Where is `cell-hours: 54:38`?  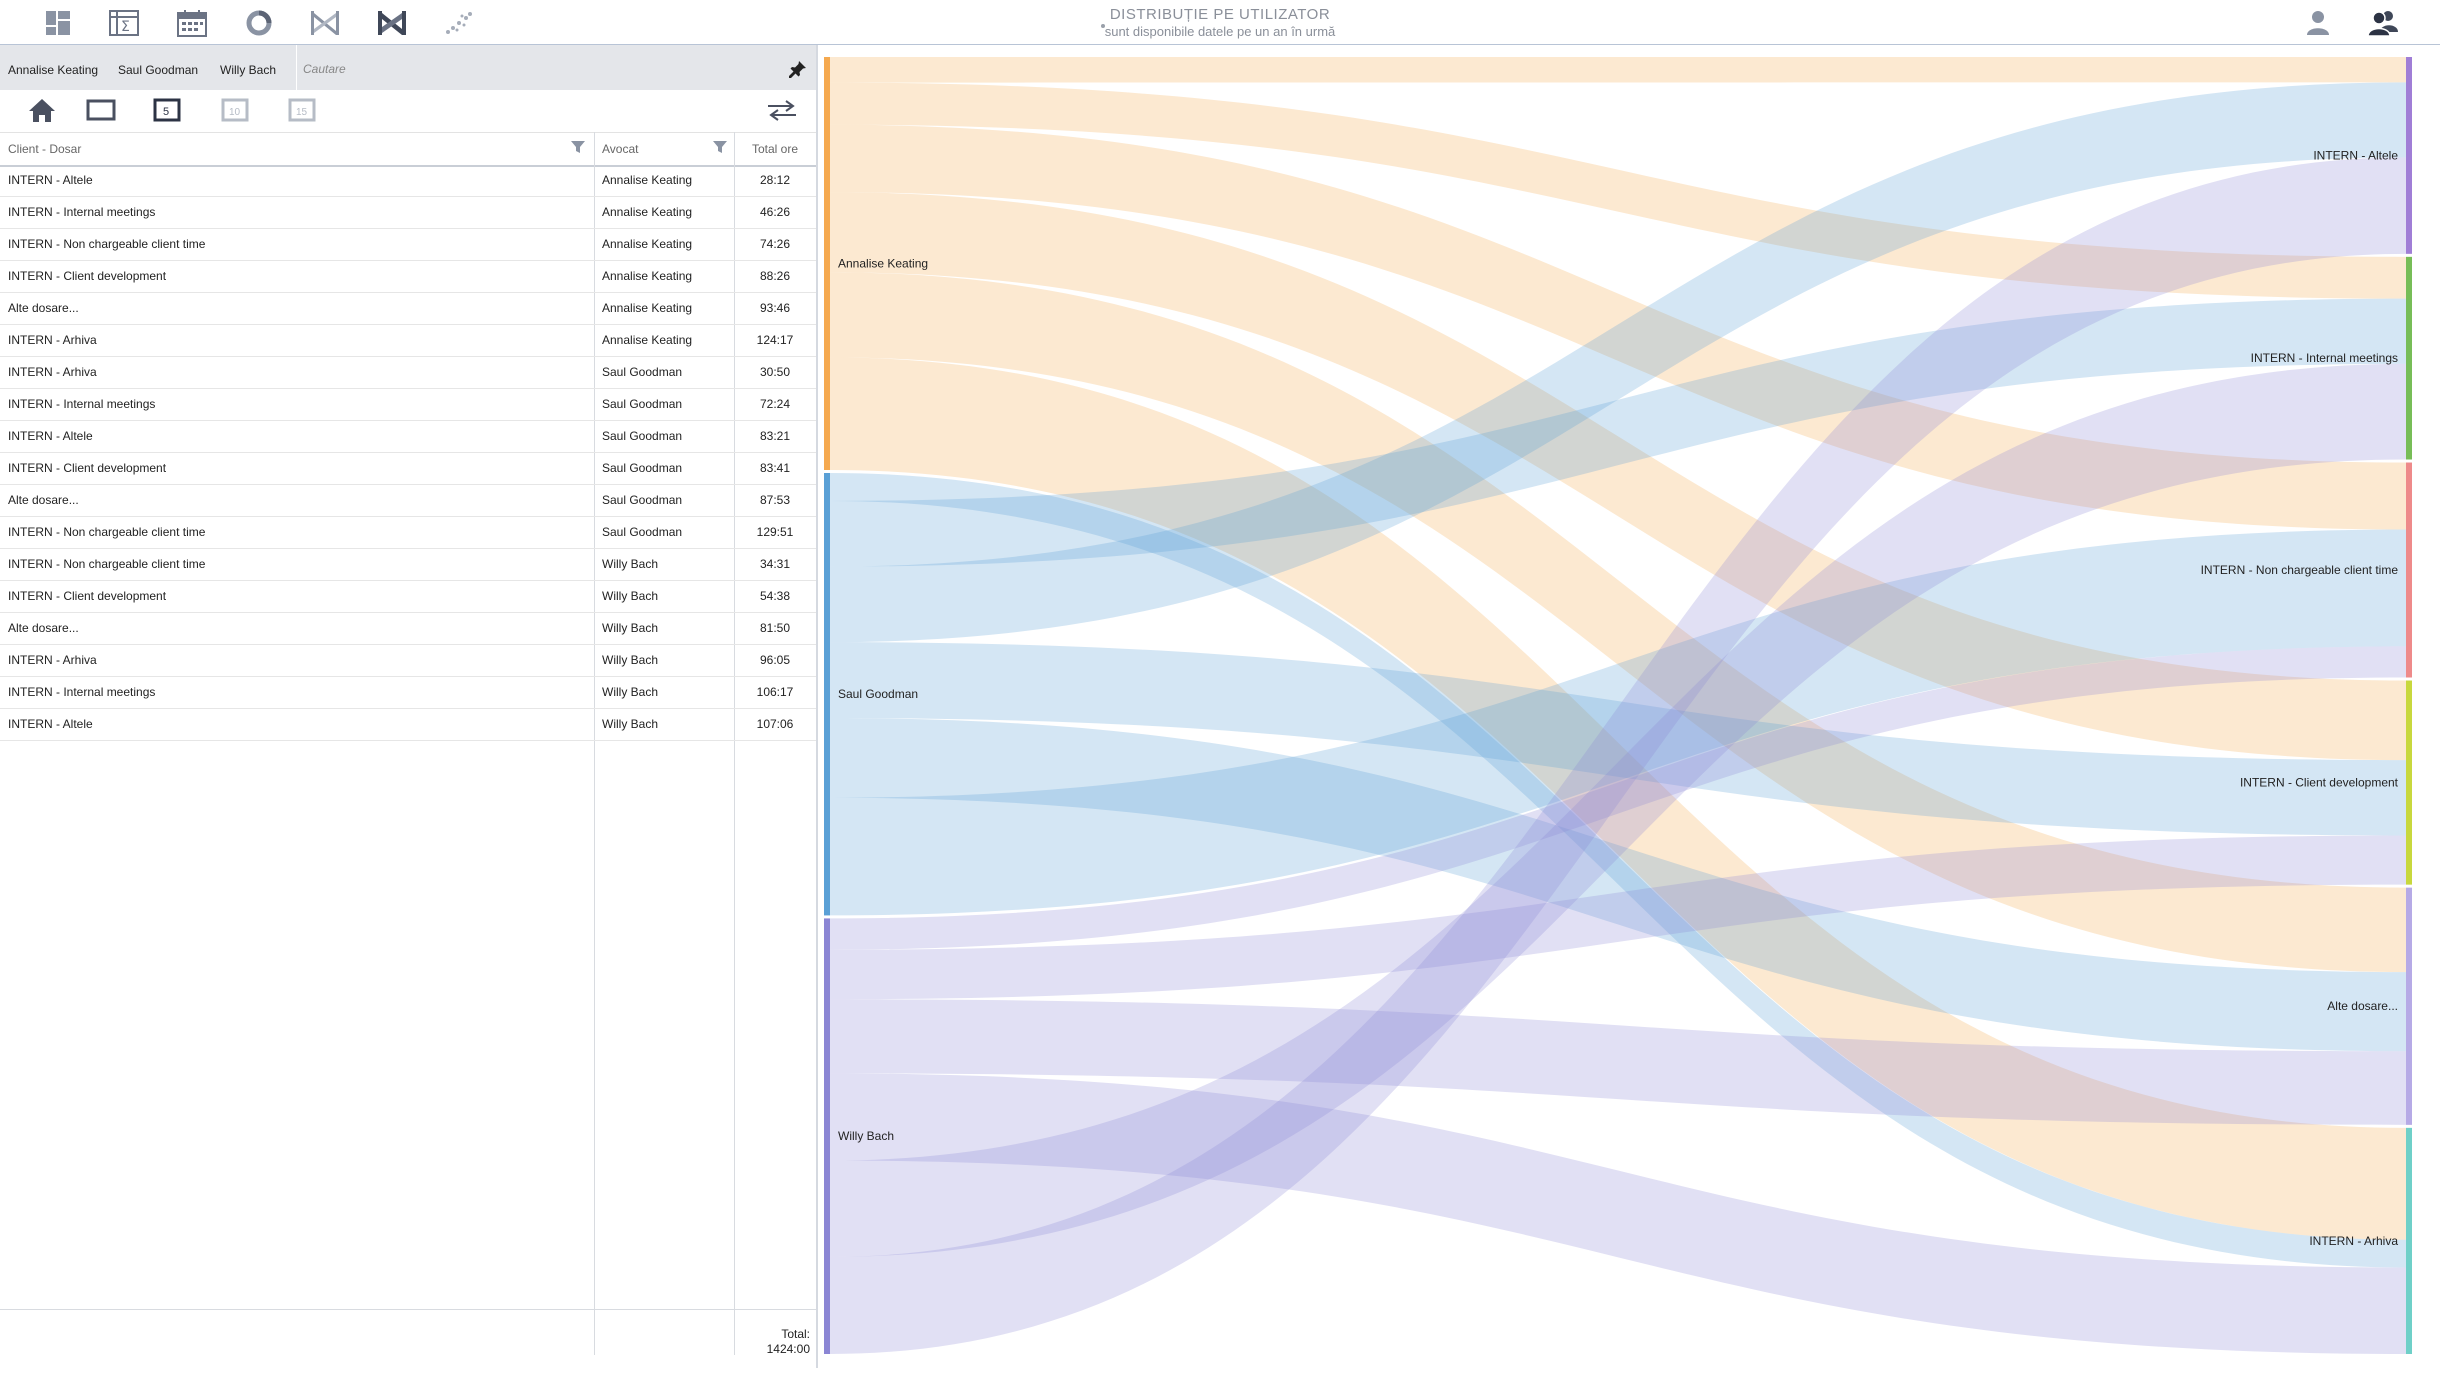
cell-hours: 54:38 is located at coordinates (775, 596).